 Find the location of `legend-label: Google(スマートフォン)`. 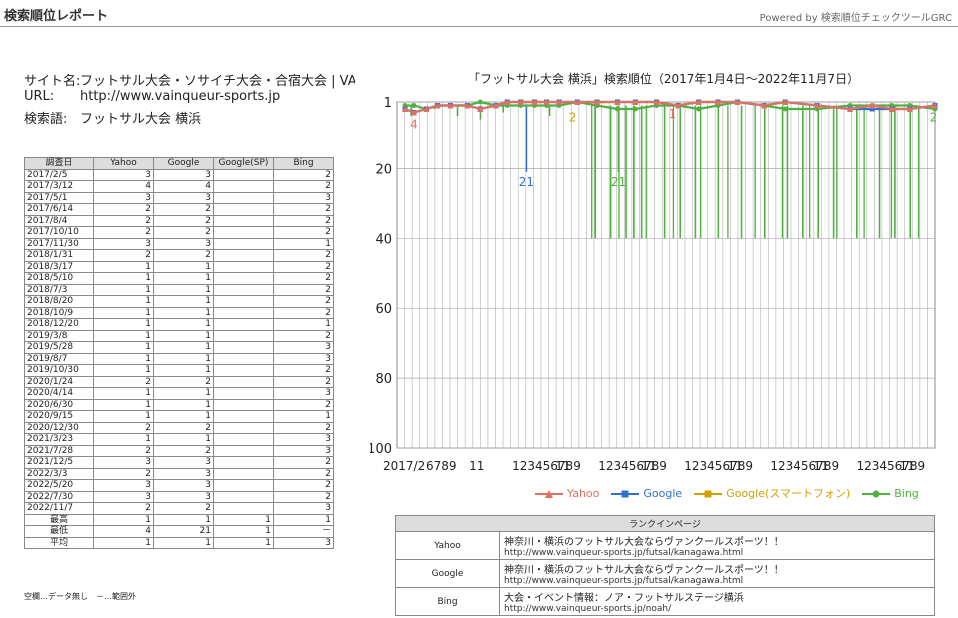

legend-label: Google(スマートフォン) is located at coordinates (788, 493).